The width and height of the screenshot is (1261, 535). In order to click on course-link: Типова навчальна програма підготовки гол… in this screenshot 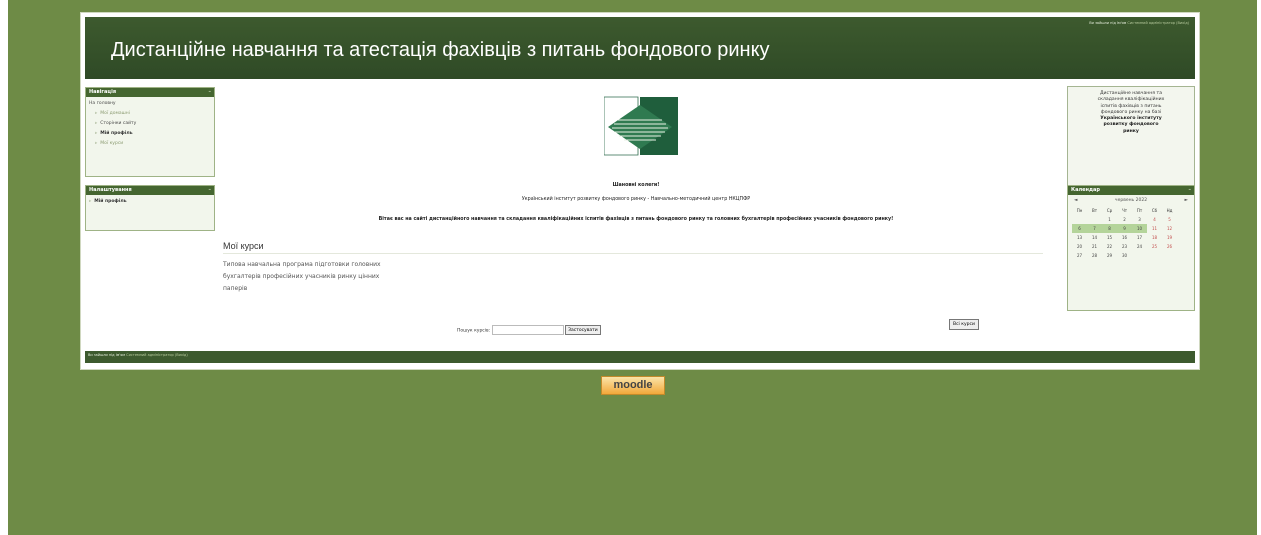, I will do `click(302, 264)`.